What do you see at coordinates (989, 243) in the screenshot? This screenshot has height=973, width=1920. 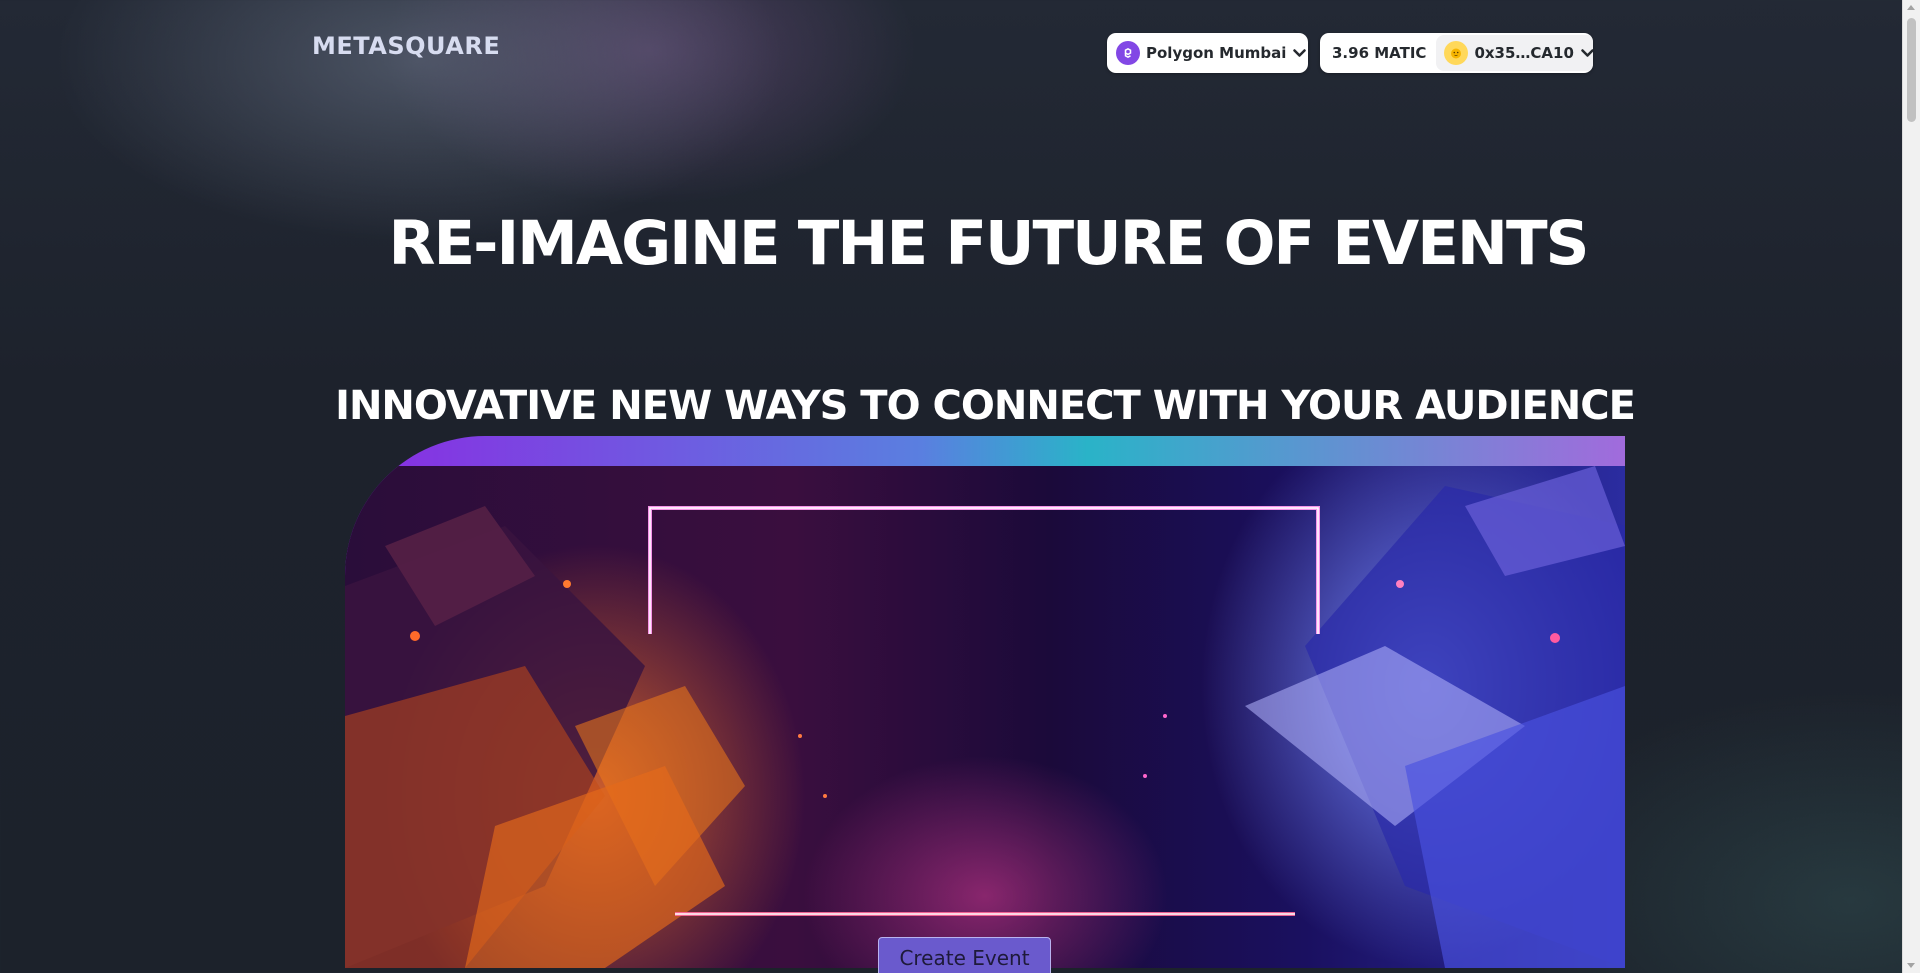 I see `hero-headline: RE-IMAGINE THE FUTURE OF EVENTS` at bounding box center [989, 243].